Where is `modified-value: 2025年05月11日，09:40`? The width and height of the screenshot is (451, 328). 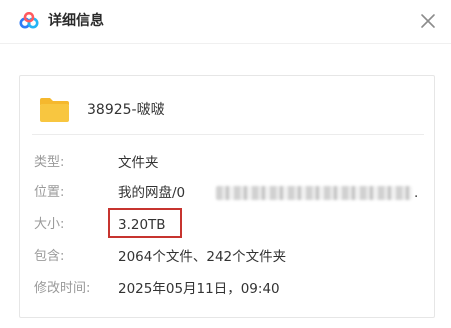 modified-value: 2025年05月11日，09:40 is located at coordinates (199, 289).